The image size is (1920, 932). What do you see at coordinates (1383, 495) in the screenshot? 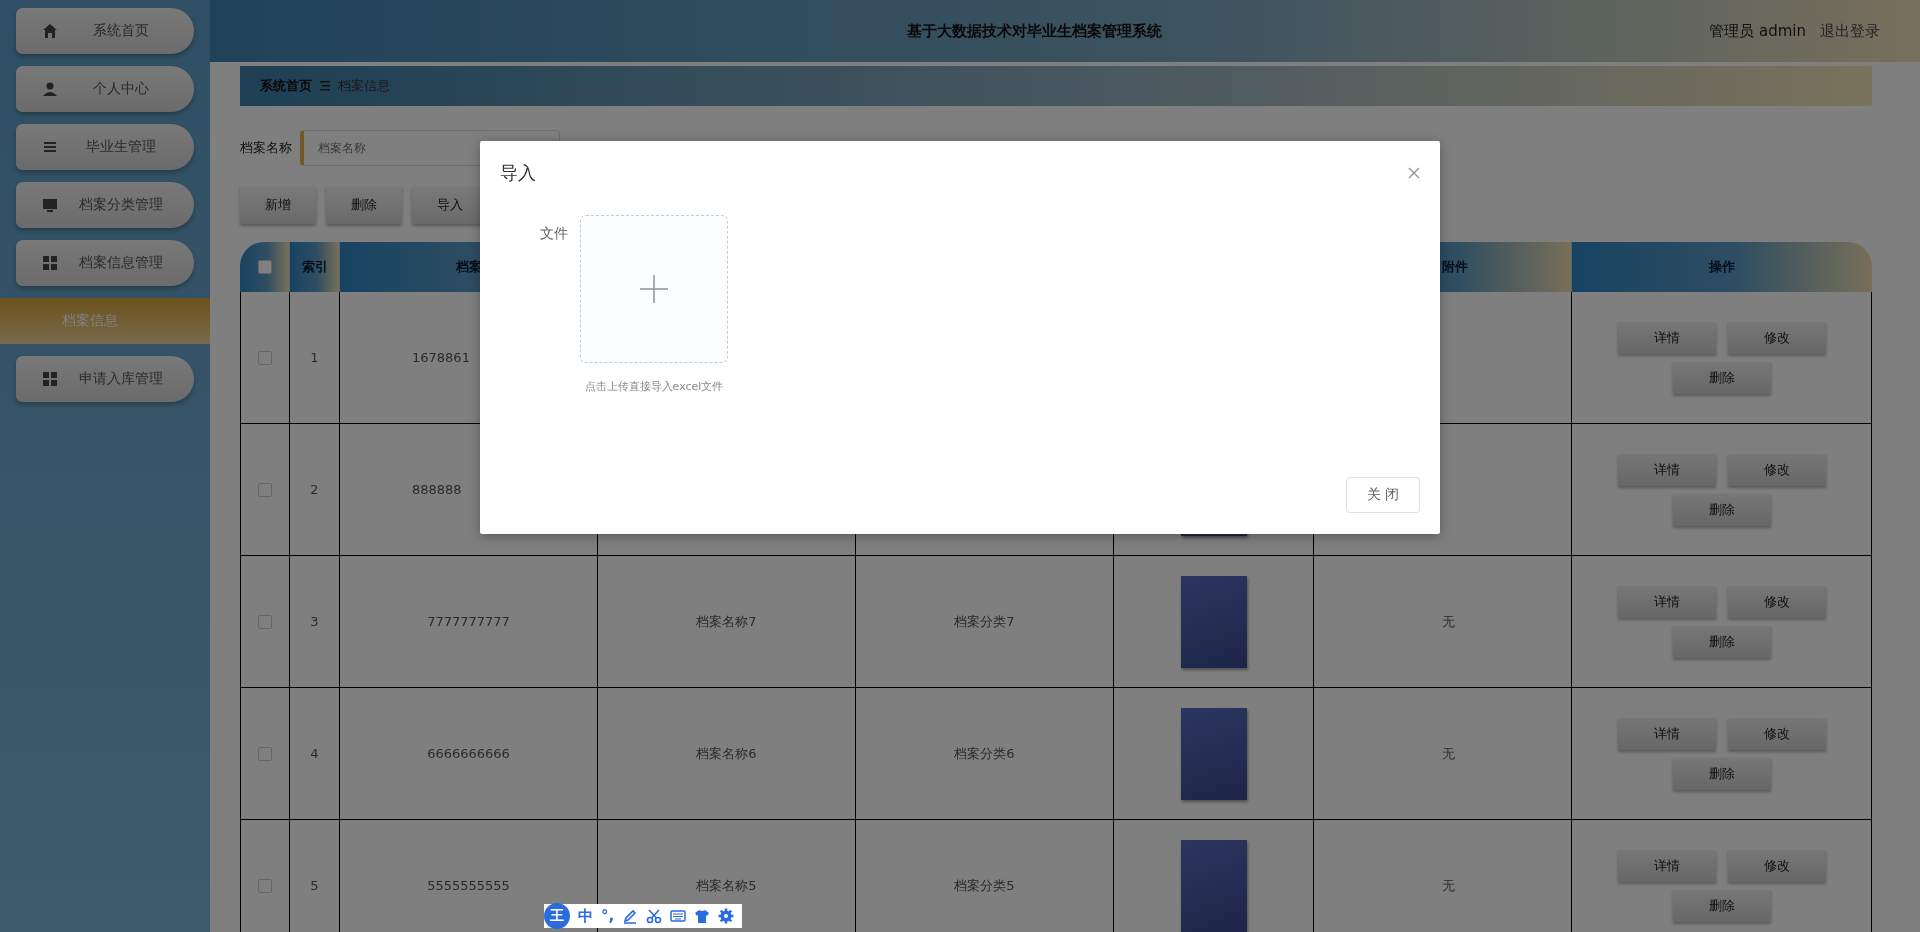
I see `close-button: 关 闭` at bounding box center [1383, 495].